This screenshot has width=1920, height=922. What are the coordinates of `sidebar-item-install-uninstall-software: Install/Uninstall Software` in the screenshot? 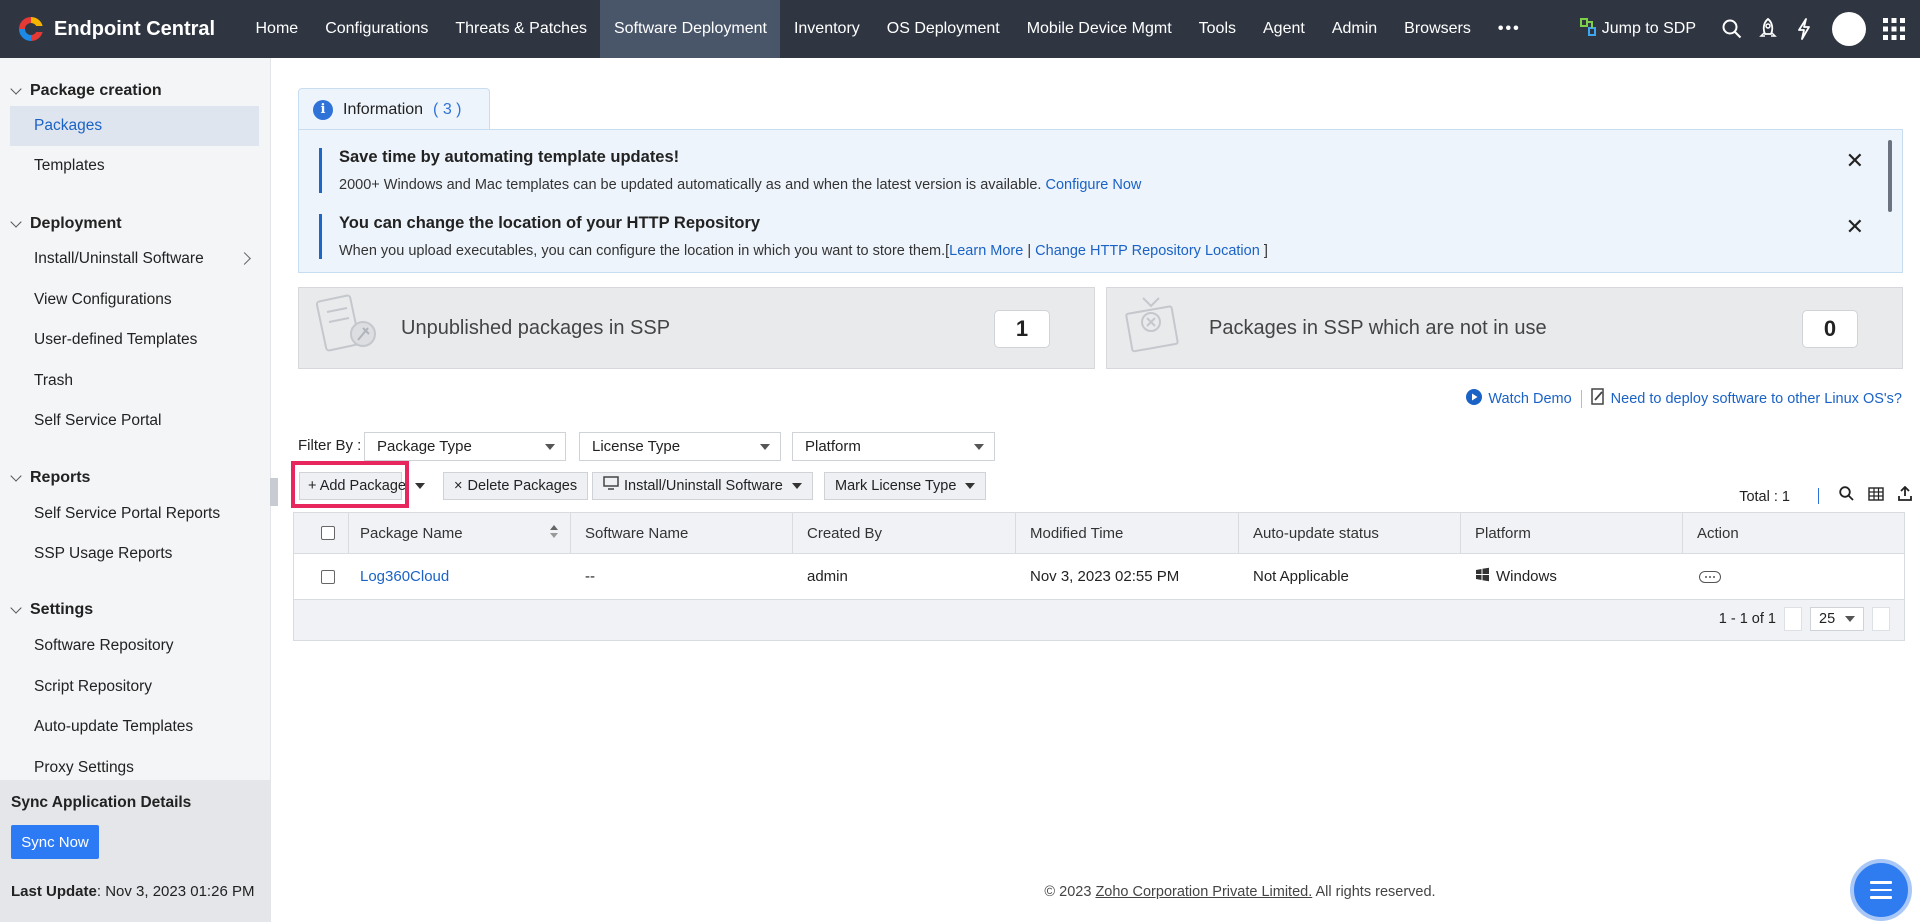 It's located at (134, 259).